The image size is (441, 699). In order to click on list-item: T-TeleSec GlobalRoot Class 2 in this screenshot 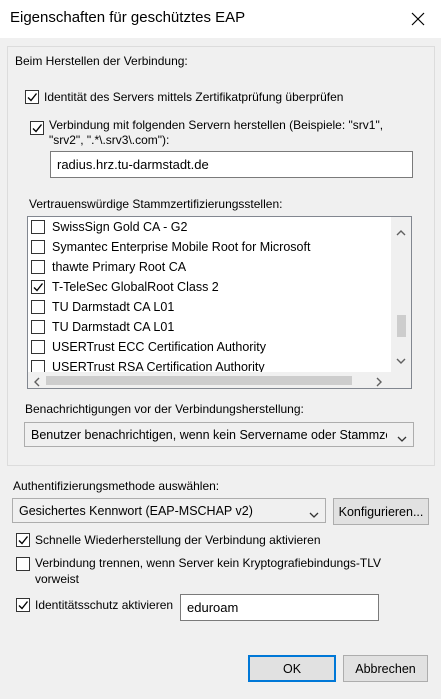, I will do `click(208, 287)`.